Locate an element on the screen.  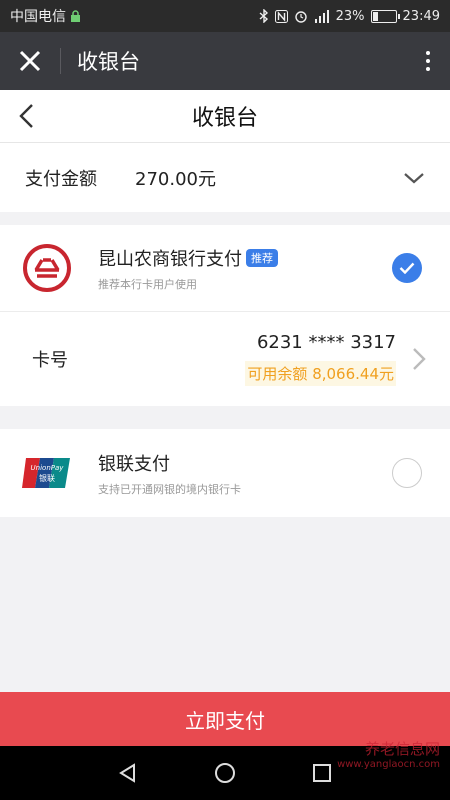
selected-check is located at coordinates (407, 268).